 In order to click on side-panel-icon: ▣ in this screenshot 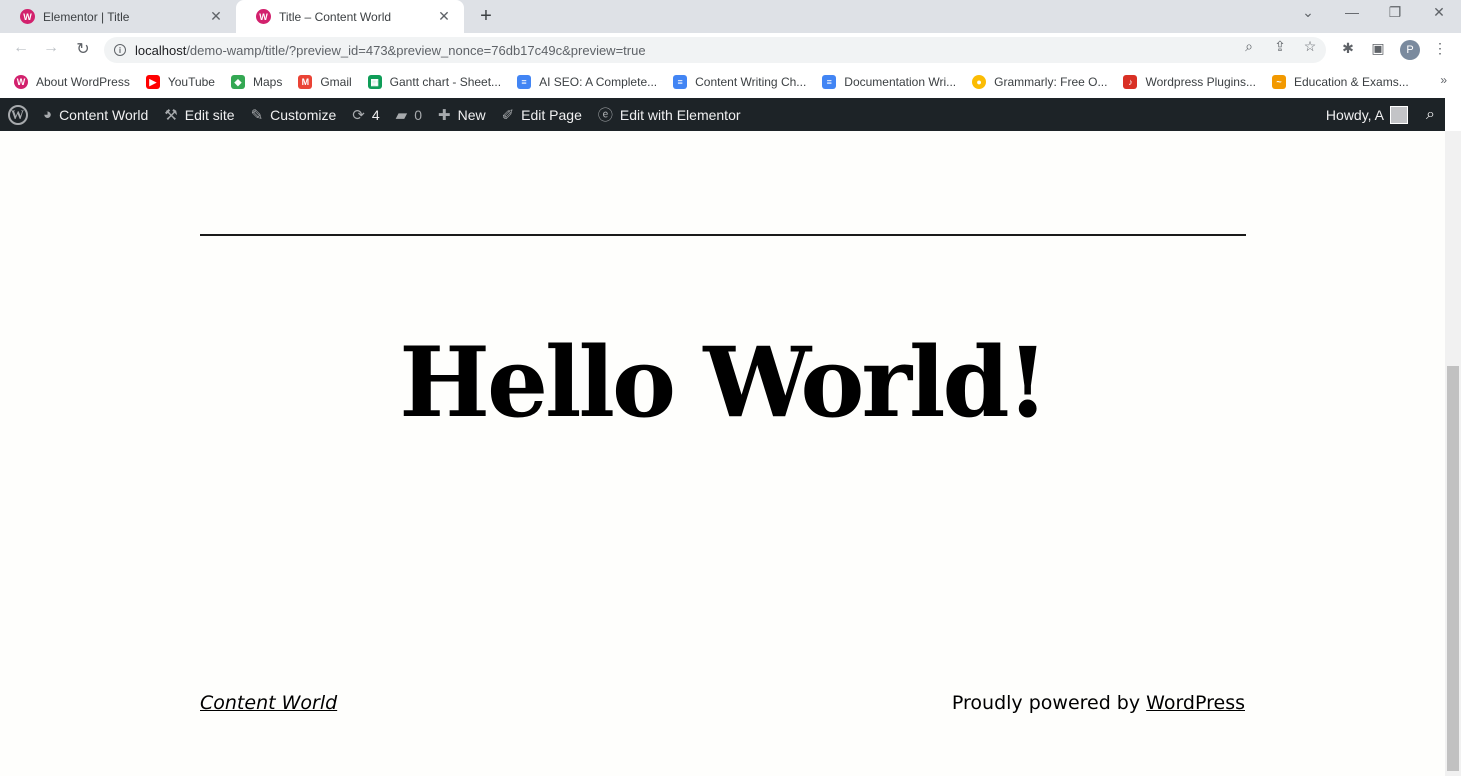, I will do `click(1378, 48)`.